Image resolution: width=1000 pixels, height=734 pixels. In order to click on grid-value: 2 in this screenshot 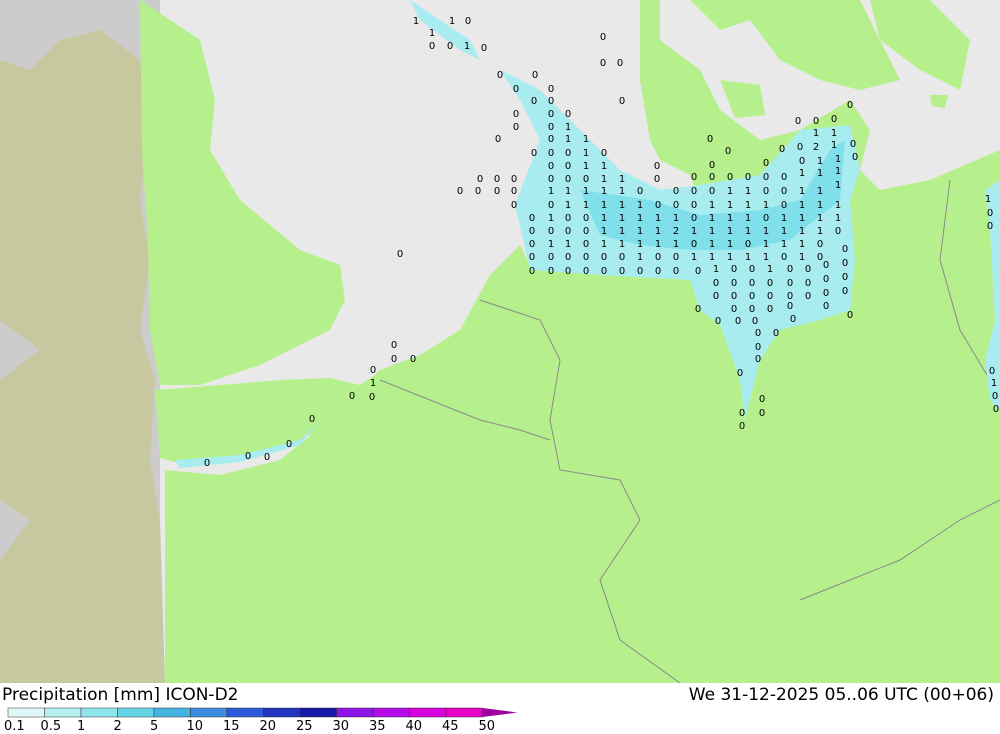, I will do `click(676, 231)`.